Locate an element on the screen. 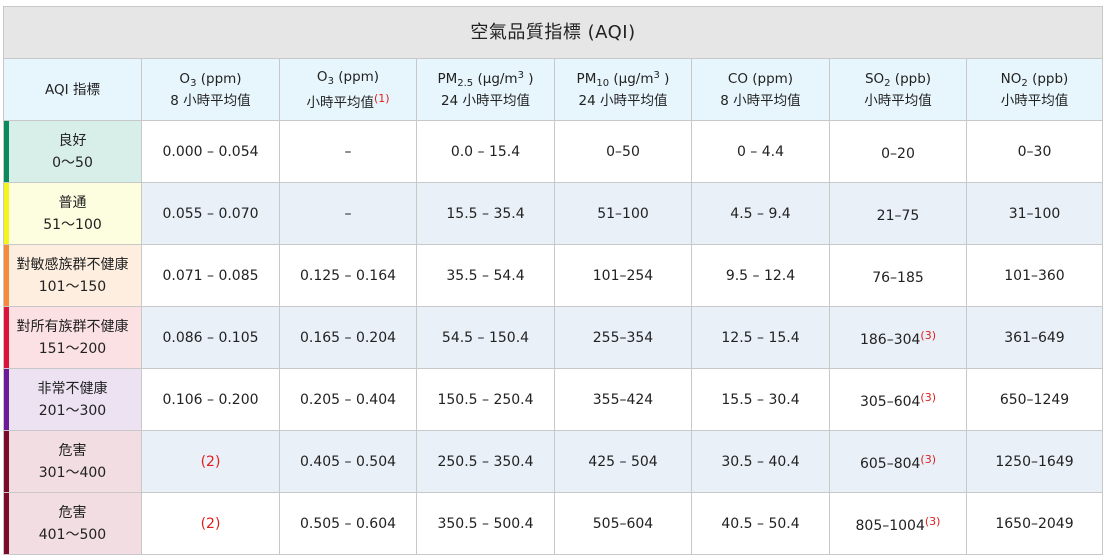 Image resolution: width=1116 pixels, height=560 pixels. pm10-cell: 51–100 is located at coordinates (623, 213).